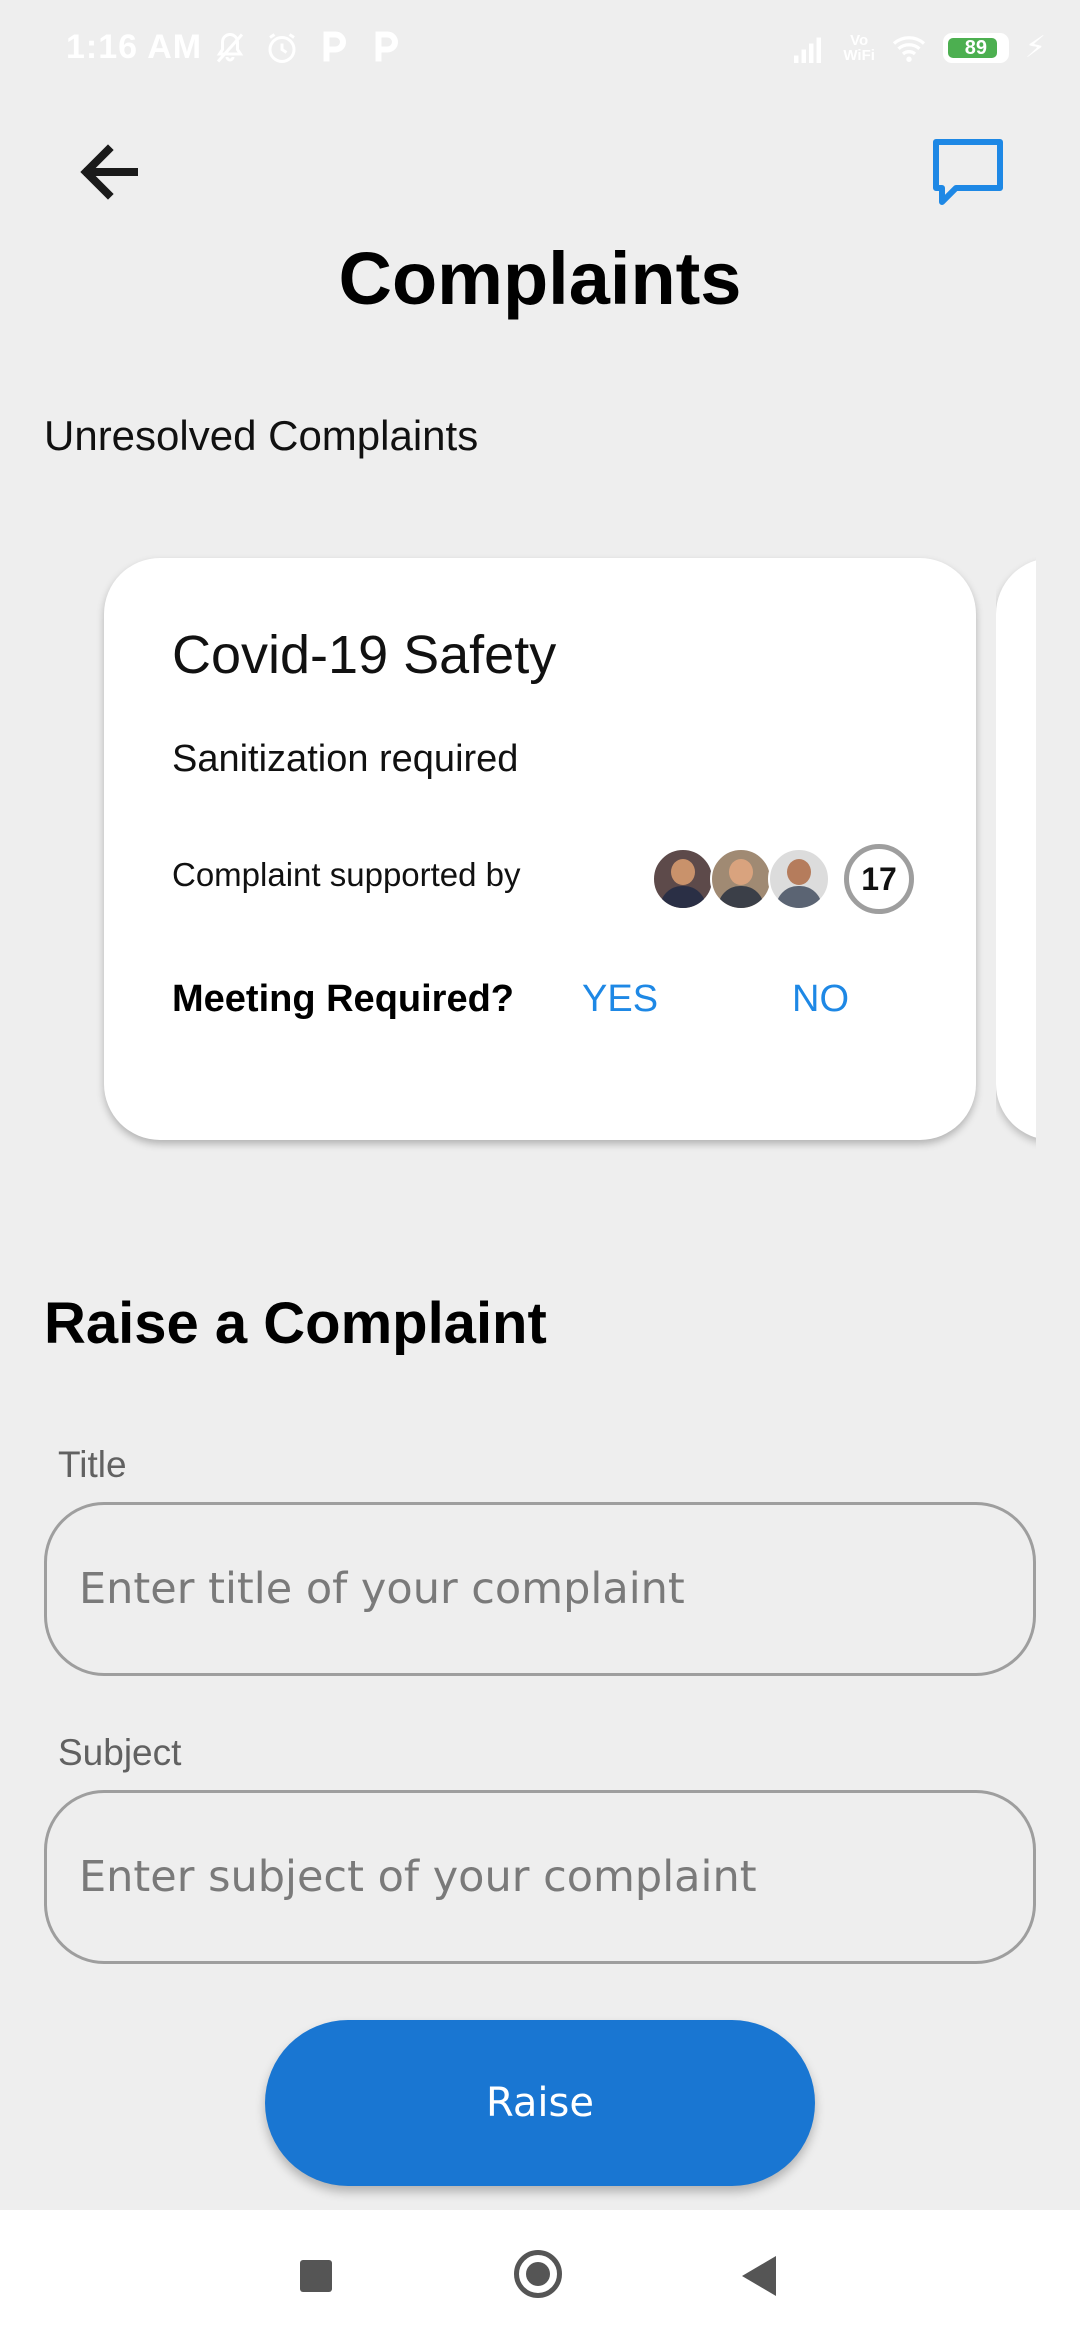  I want to click on vowifi-indicator: Vo WiFi, so click(859, 48).